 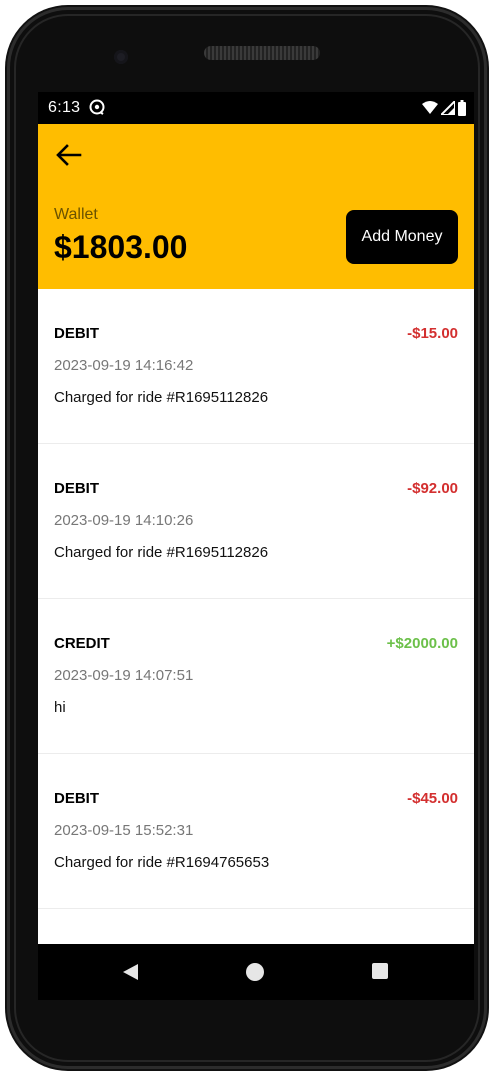 I want to click on earpiece-speaker, so click(x=262, y=53).